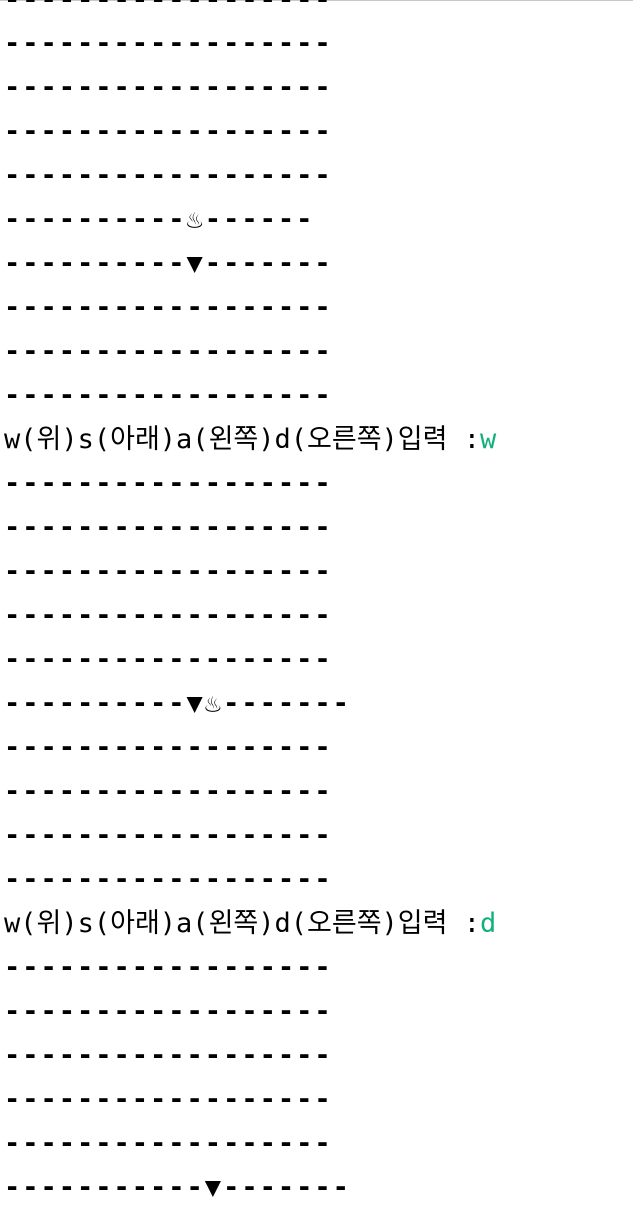  I want to click on input-prompt-line: w(위)s(아래)a(왼쪽)d(오른쪽)입력 :d, so click(250, 924).